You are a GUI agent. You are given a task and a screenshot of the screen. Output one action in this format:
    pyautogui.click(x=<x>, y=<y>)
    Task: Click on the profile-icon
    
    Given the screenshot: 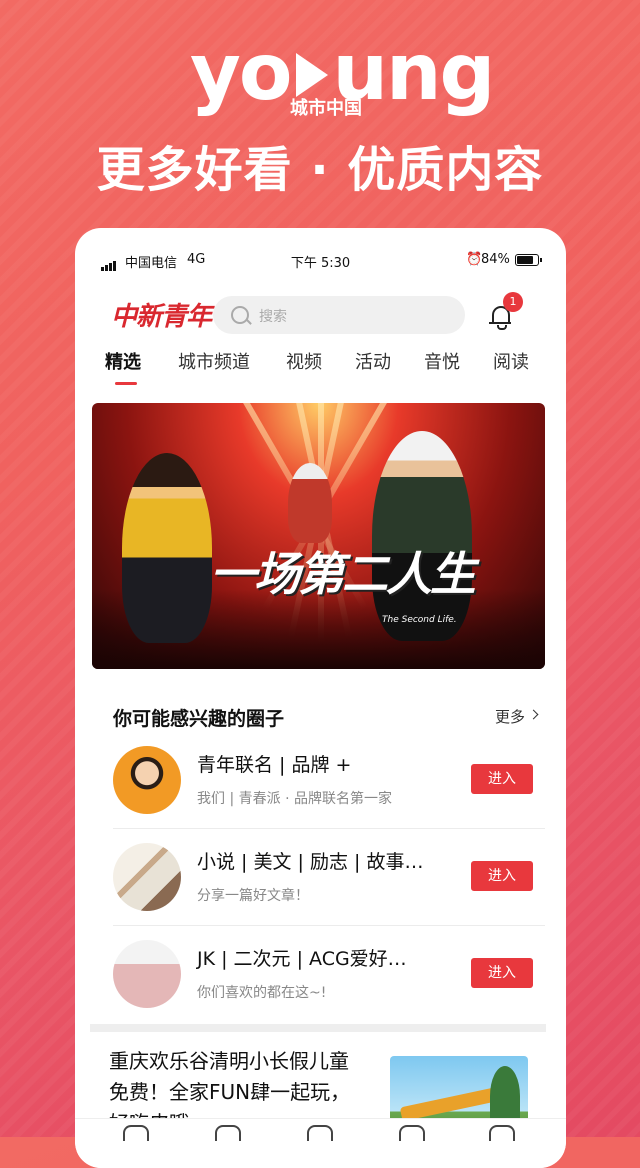 What is the action you would take?
    pyautogui.click(x=502, y=1133)
    